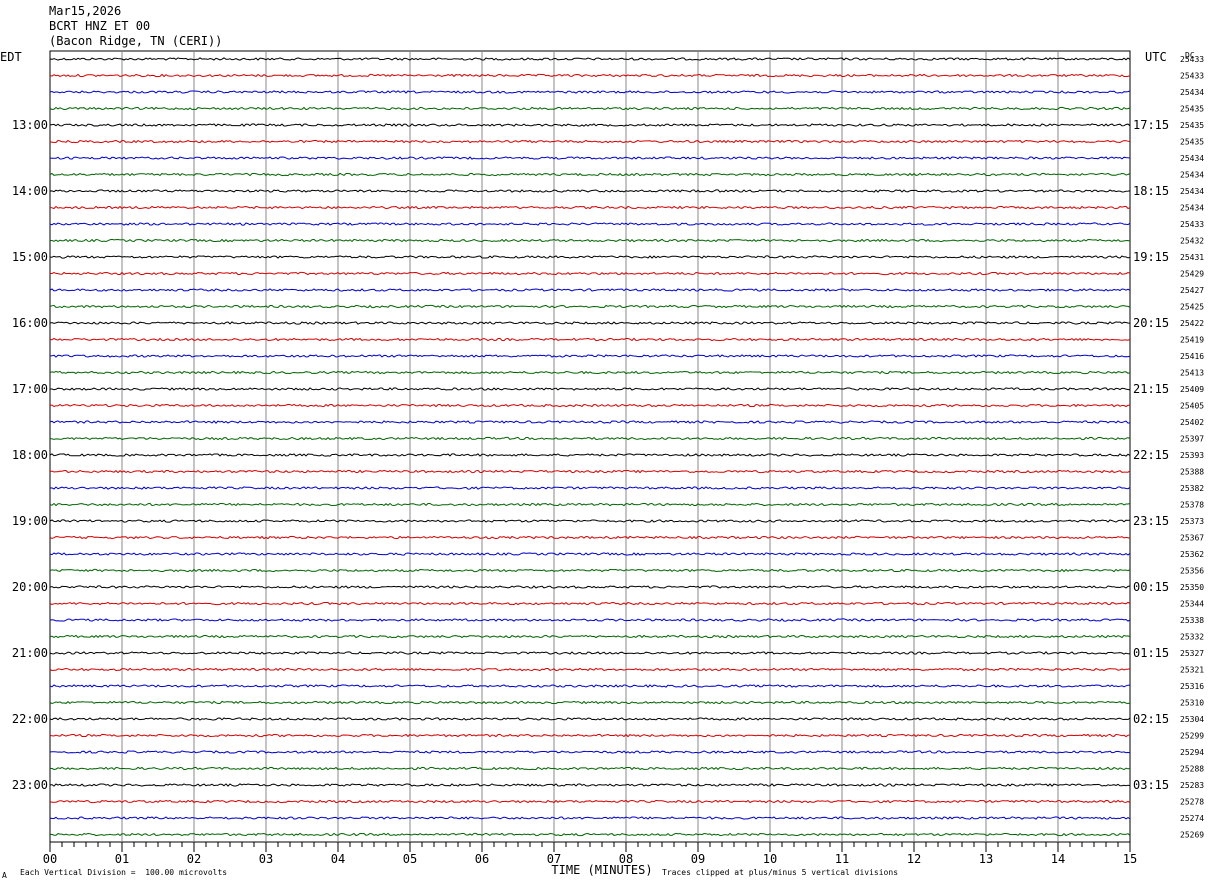  What do you see at coordinates (30, 521) in the screenshot?
I see `edt-hour-label: 19:00` at bounding box center [30, 521].